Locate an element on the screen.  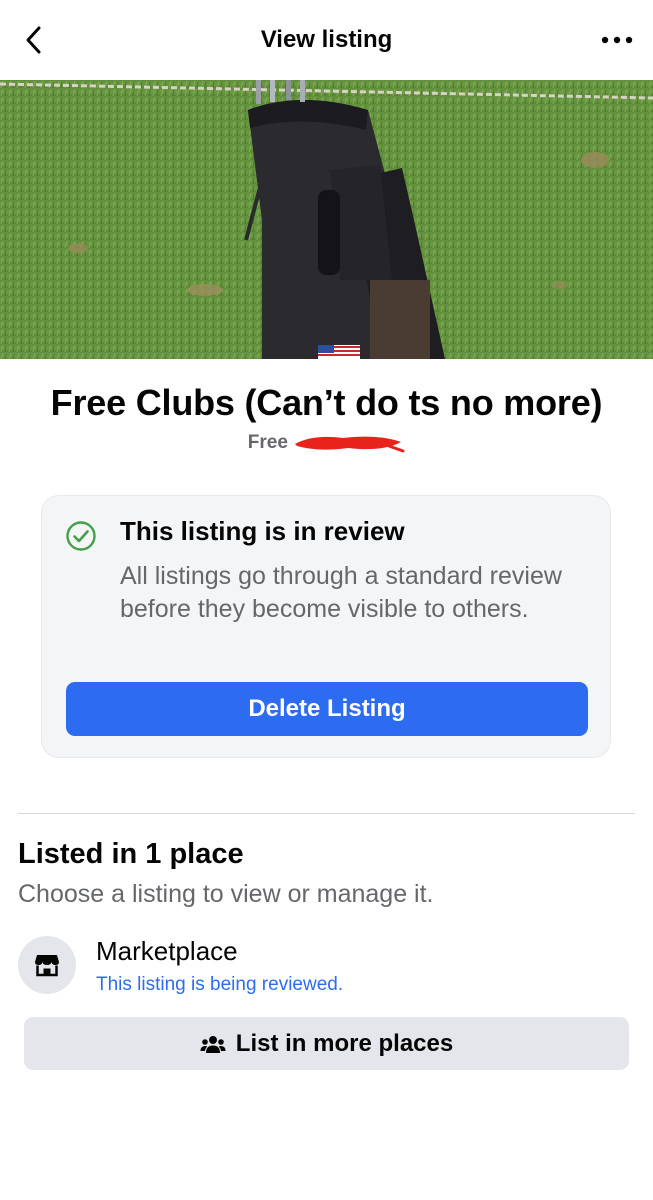
top-navigation-bar: View listing is located at coordinates (326, 40).